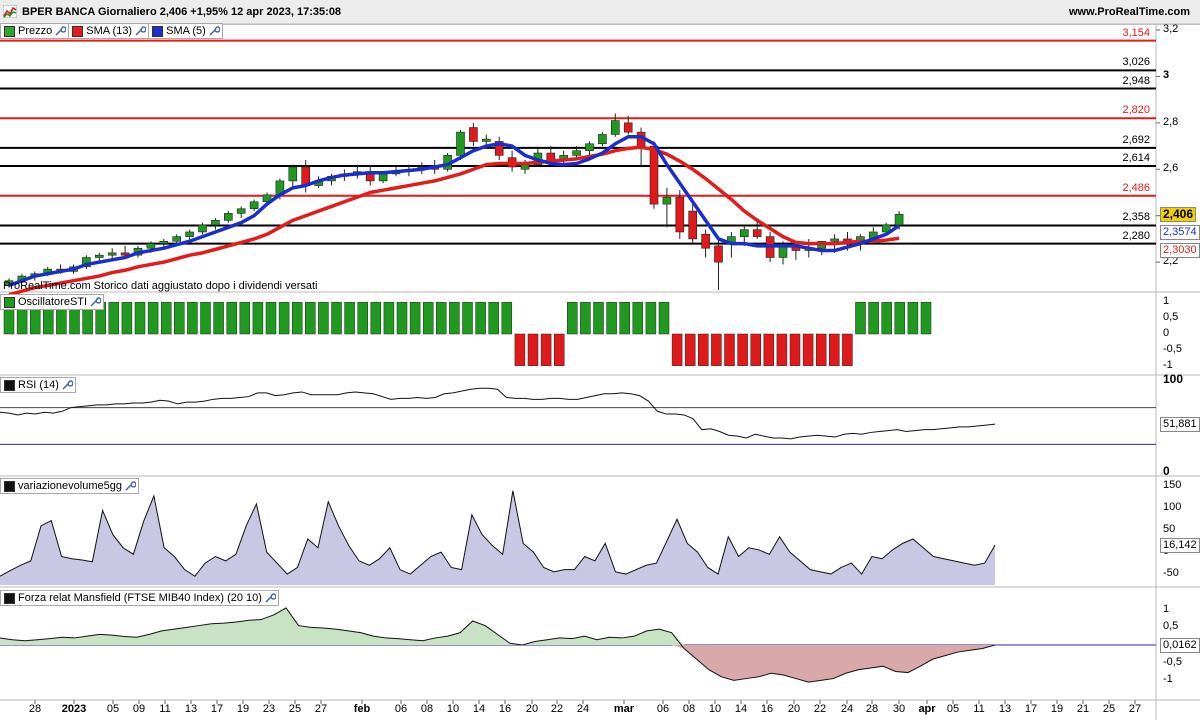  I want to click on main-legend: Prezzo SMA (13) SMA (5), so click(111, 31).